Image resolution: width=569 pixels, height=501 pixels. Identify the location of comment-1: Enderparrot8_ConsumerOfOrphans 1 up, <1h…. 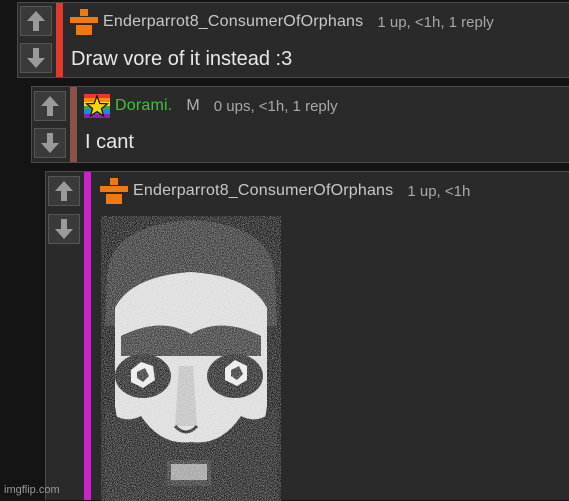
(293, 40).